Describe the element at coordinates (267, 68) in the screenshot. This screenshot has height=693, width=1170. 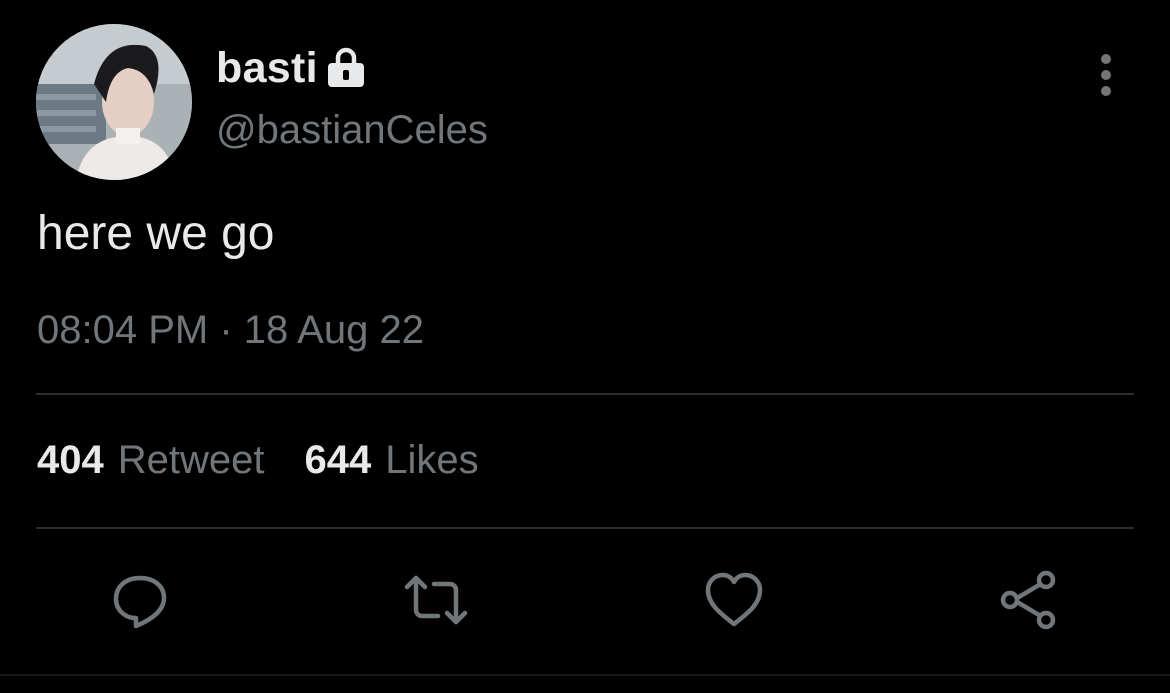
I see `display-name: basti` at that location.